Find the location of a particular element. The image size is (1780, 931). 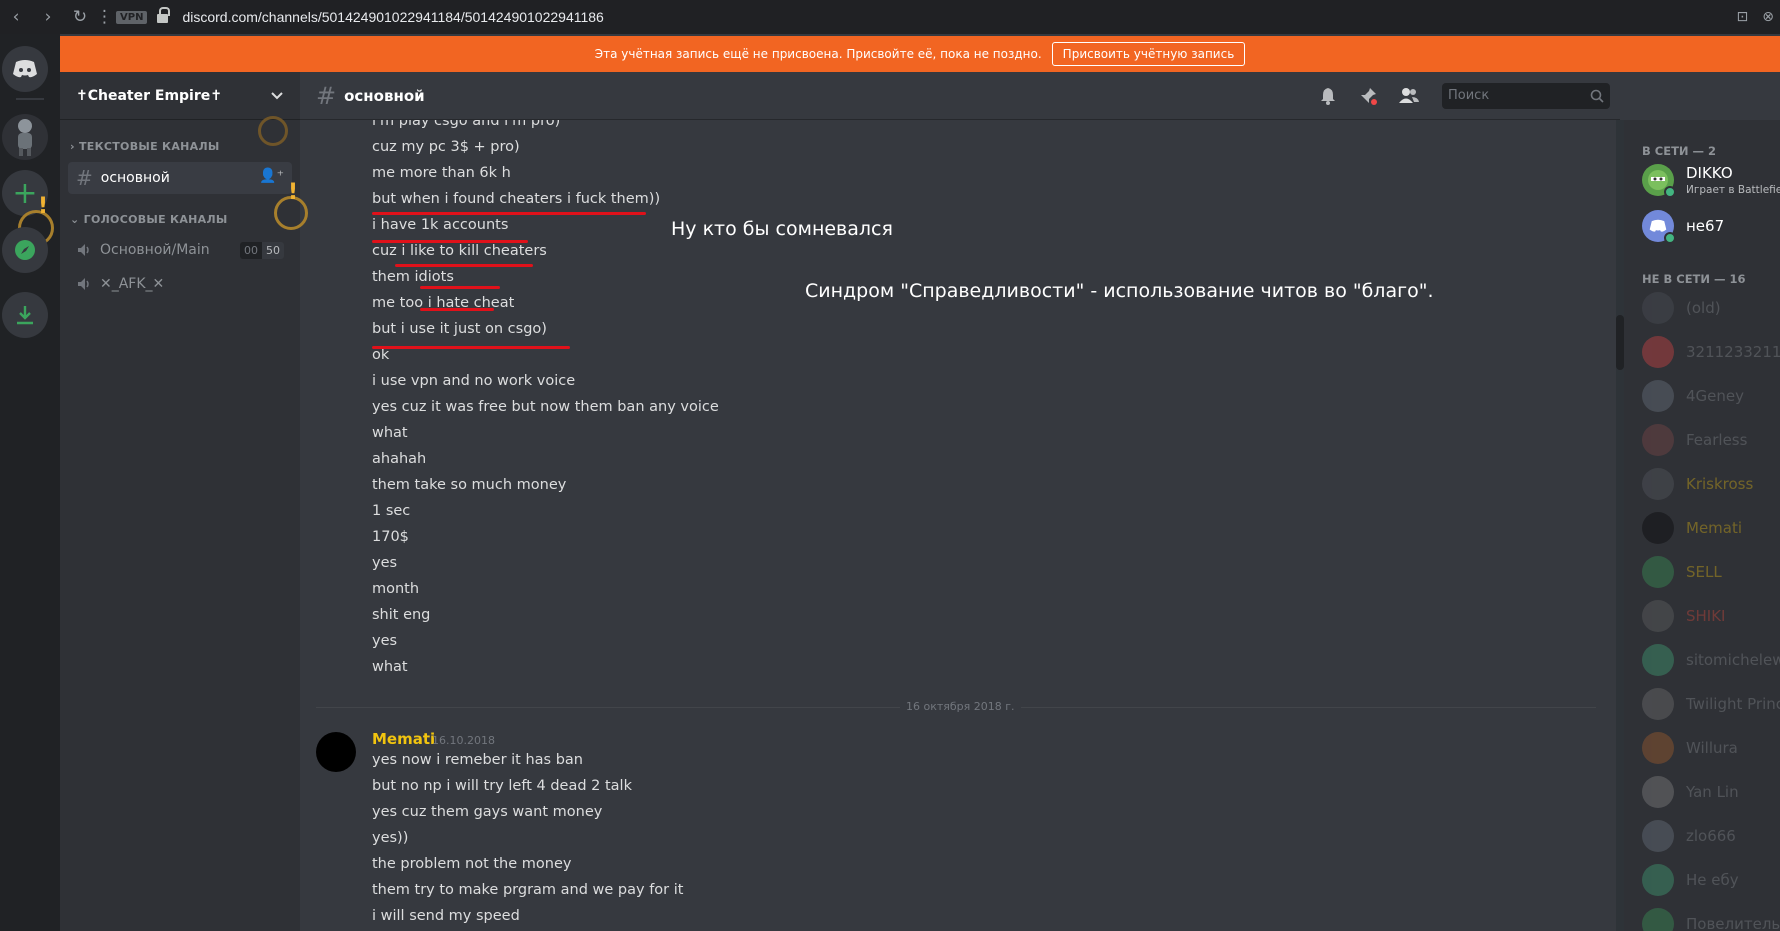

server-header: ✝Cheater Empire✝ is located at coordinates (180, 96).